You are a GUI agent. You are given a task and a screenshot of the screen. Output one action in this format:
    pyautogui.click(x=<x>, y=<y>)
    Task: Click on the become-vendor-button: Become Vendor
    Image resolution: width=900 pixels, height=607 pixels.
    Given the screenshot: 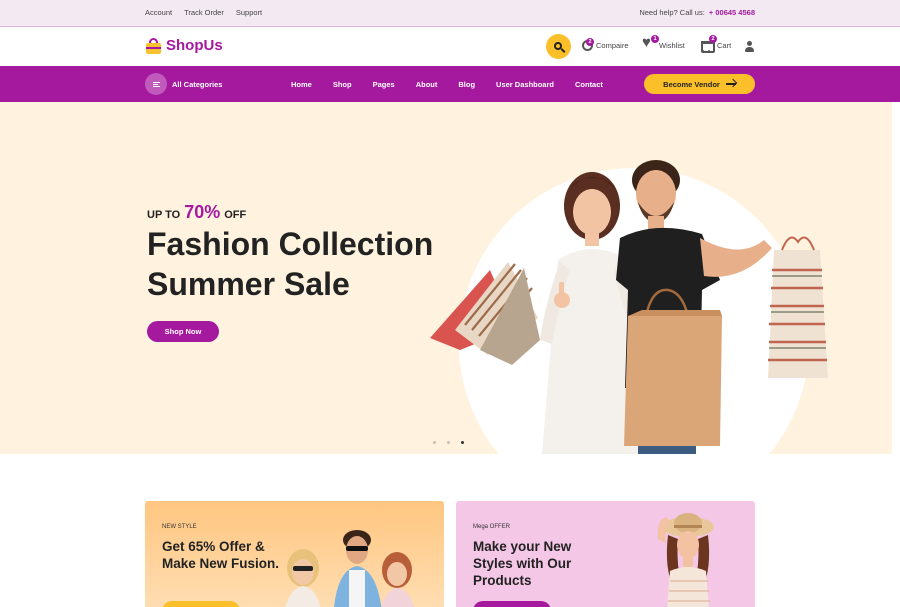 What is the action you would take?
    pyautogui.click(x=699, y=84)
    